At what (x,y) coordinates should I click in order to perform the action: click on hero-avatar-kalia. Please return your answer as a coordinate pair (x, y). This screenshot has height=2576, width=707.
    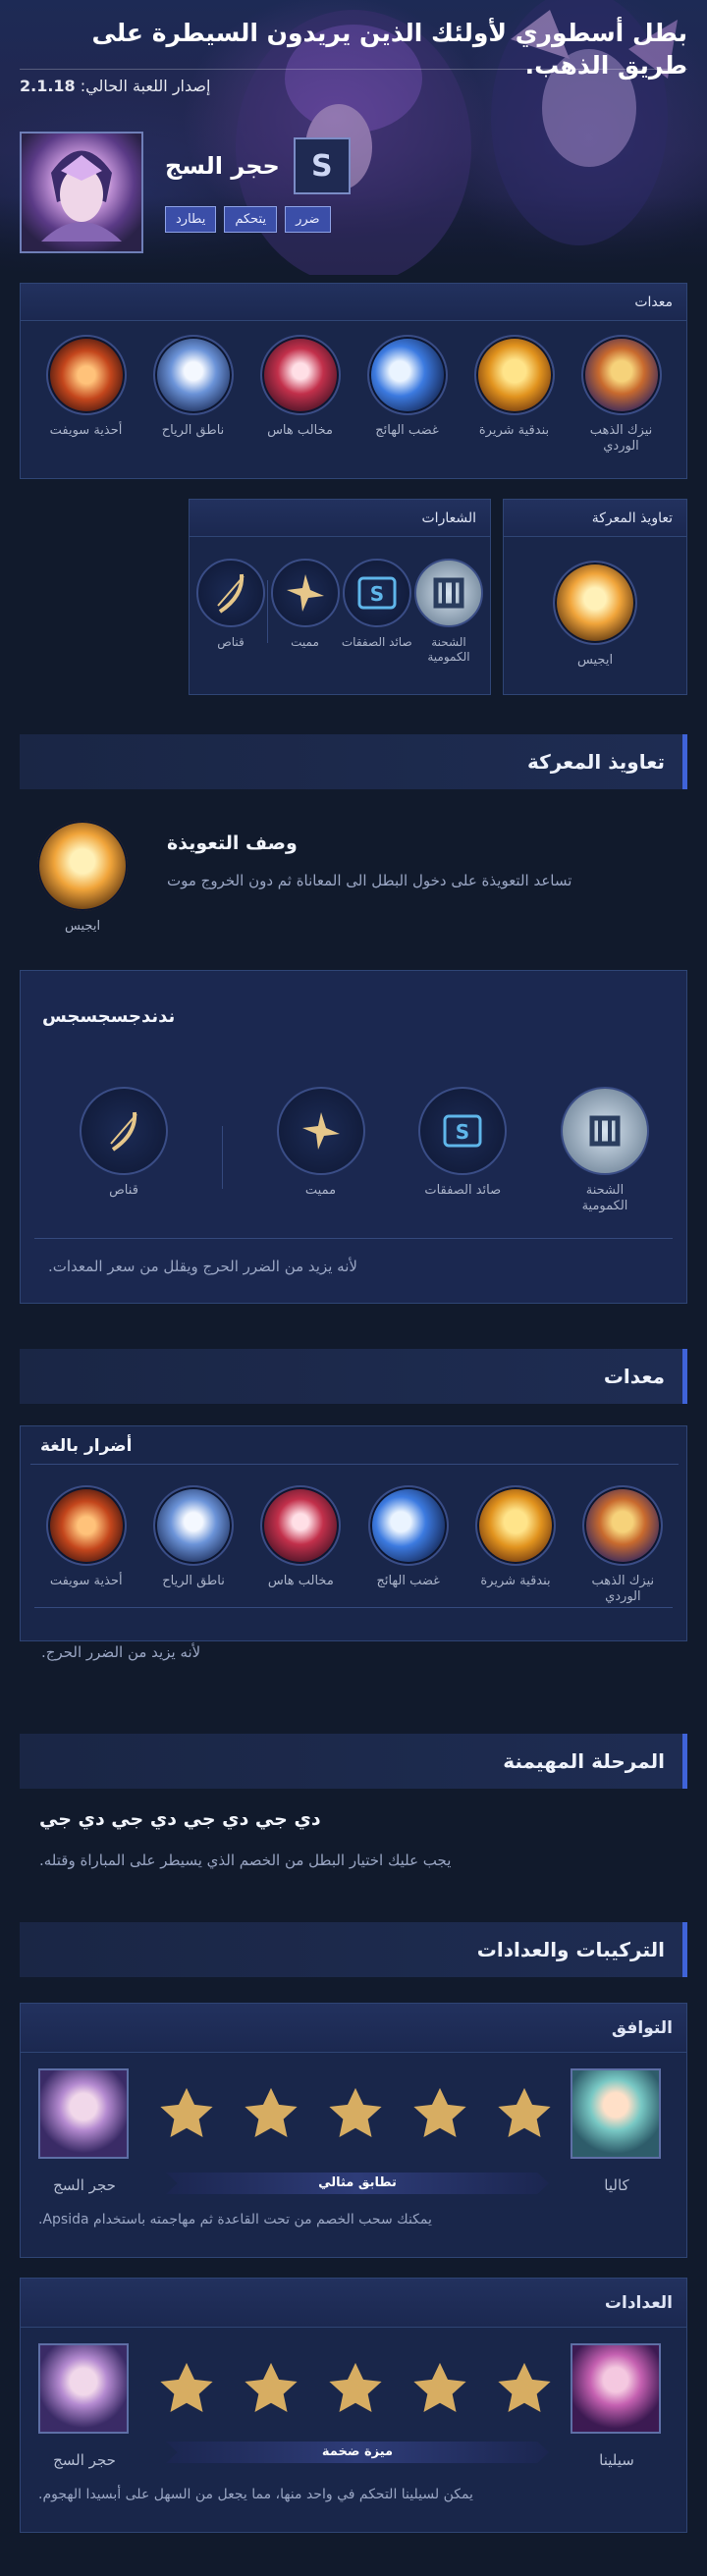
    Looking at the image, I should click on (616, 2113).